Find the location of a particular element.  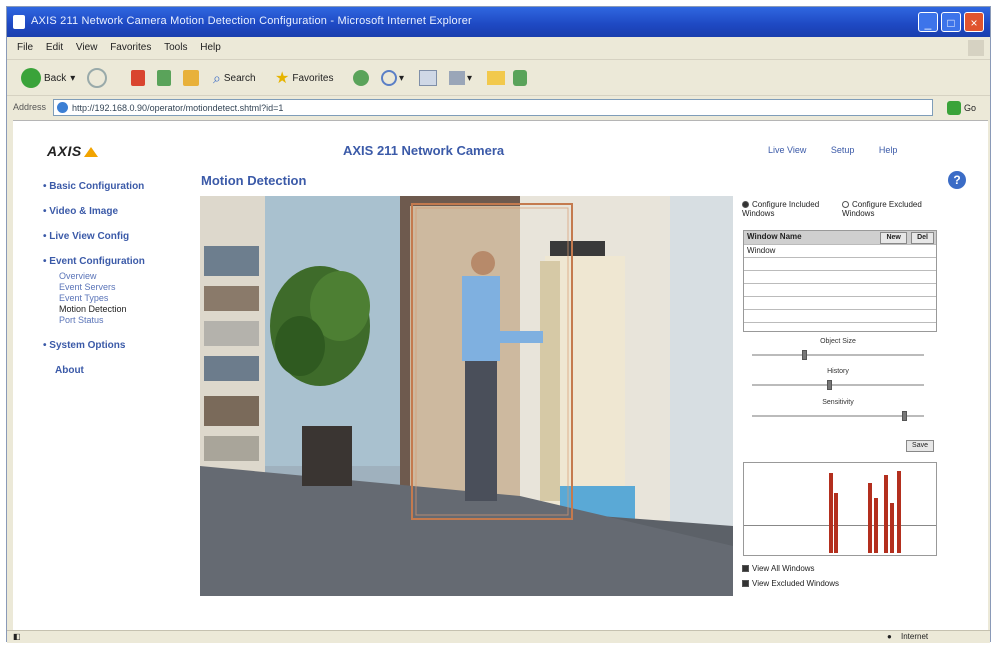

history-slider is located at coordinates (838, 385).